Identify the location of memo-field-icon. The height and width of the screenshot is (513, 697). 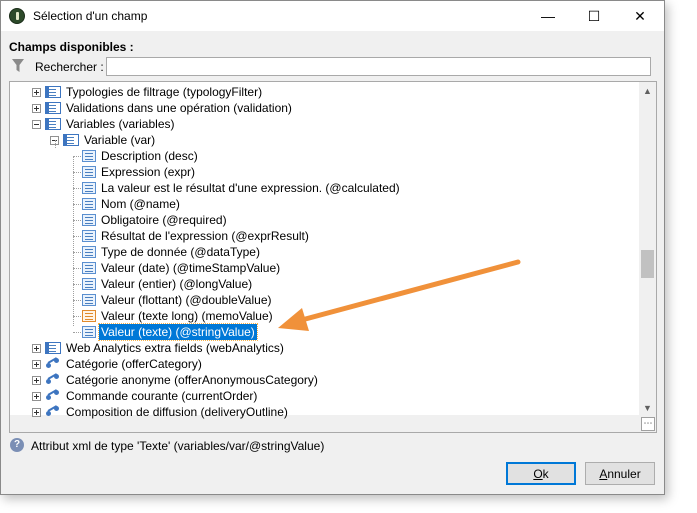
(89, 316).